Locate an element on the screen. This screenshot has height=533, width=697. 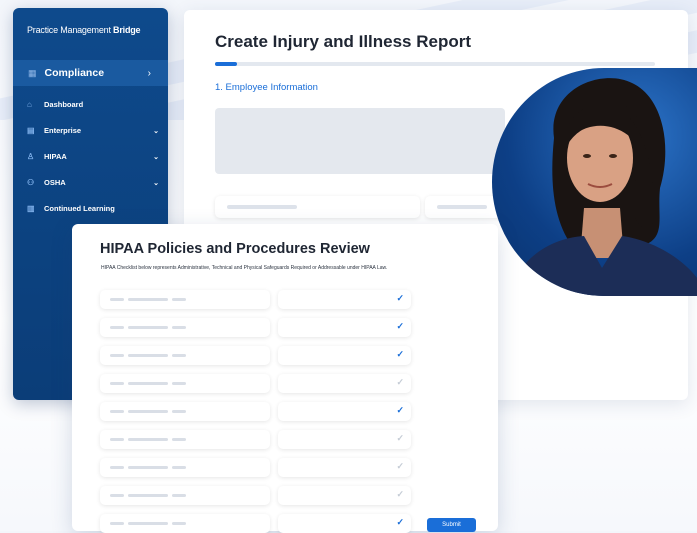
people-icon: ⚇ is located at coordinates (31, 182).